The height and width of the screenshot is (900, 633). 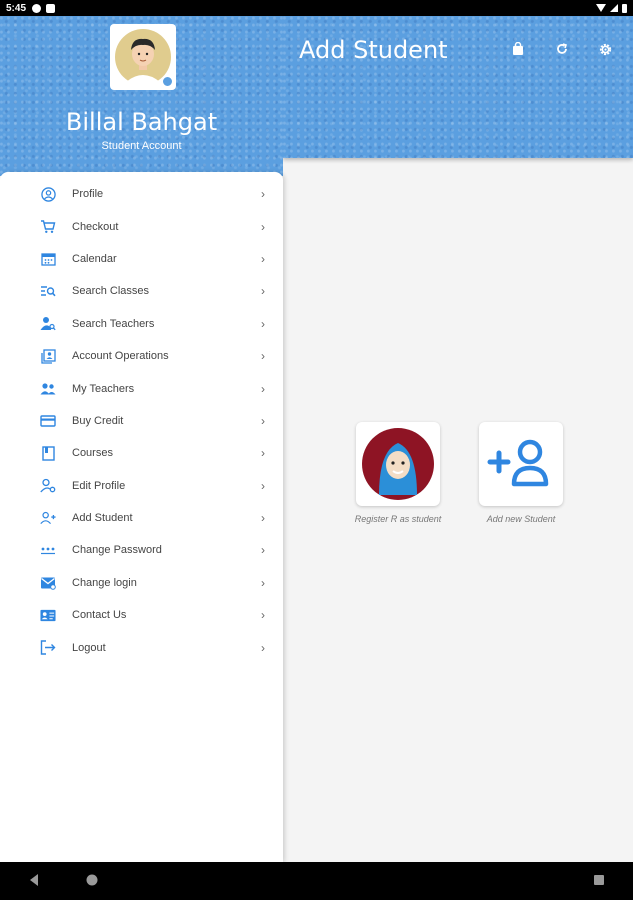 What do you see at coordinates (141, 615) in the screenshot?
I see `drawer-item-contact-us: Contact Us ›` at bounding box center [141, 615].